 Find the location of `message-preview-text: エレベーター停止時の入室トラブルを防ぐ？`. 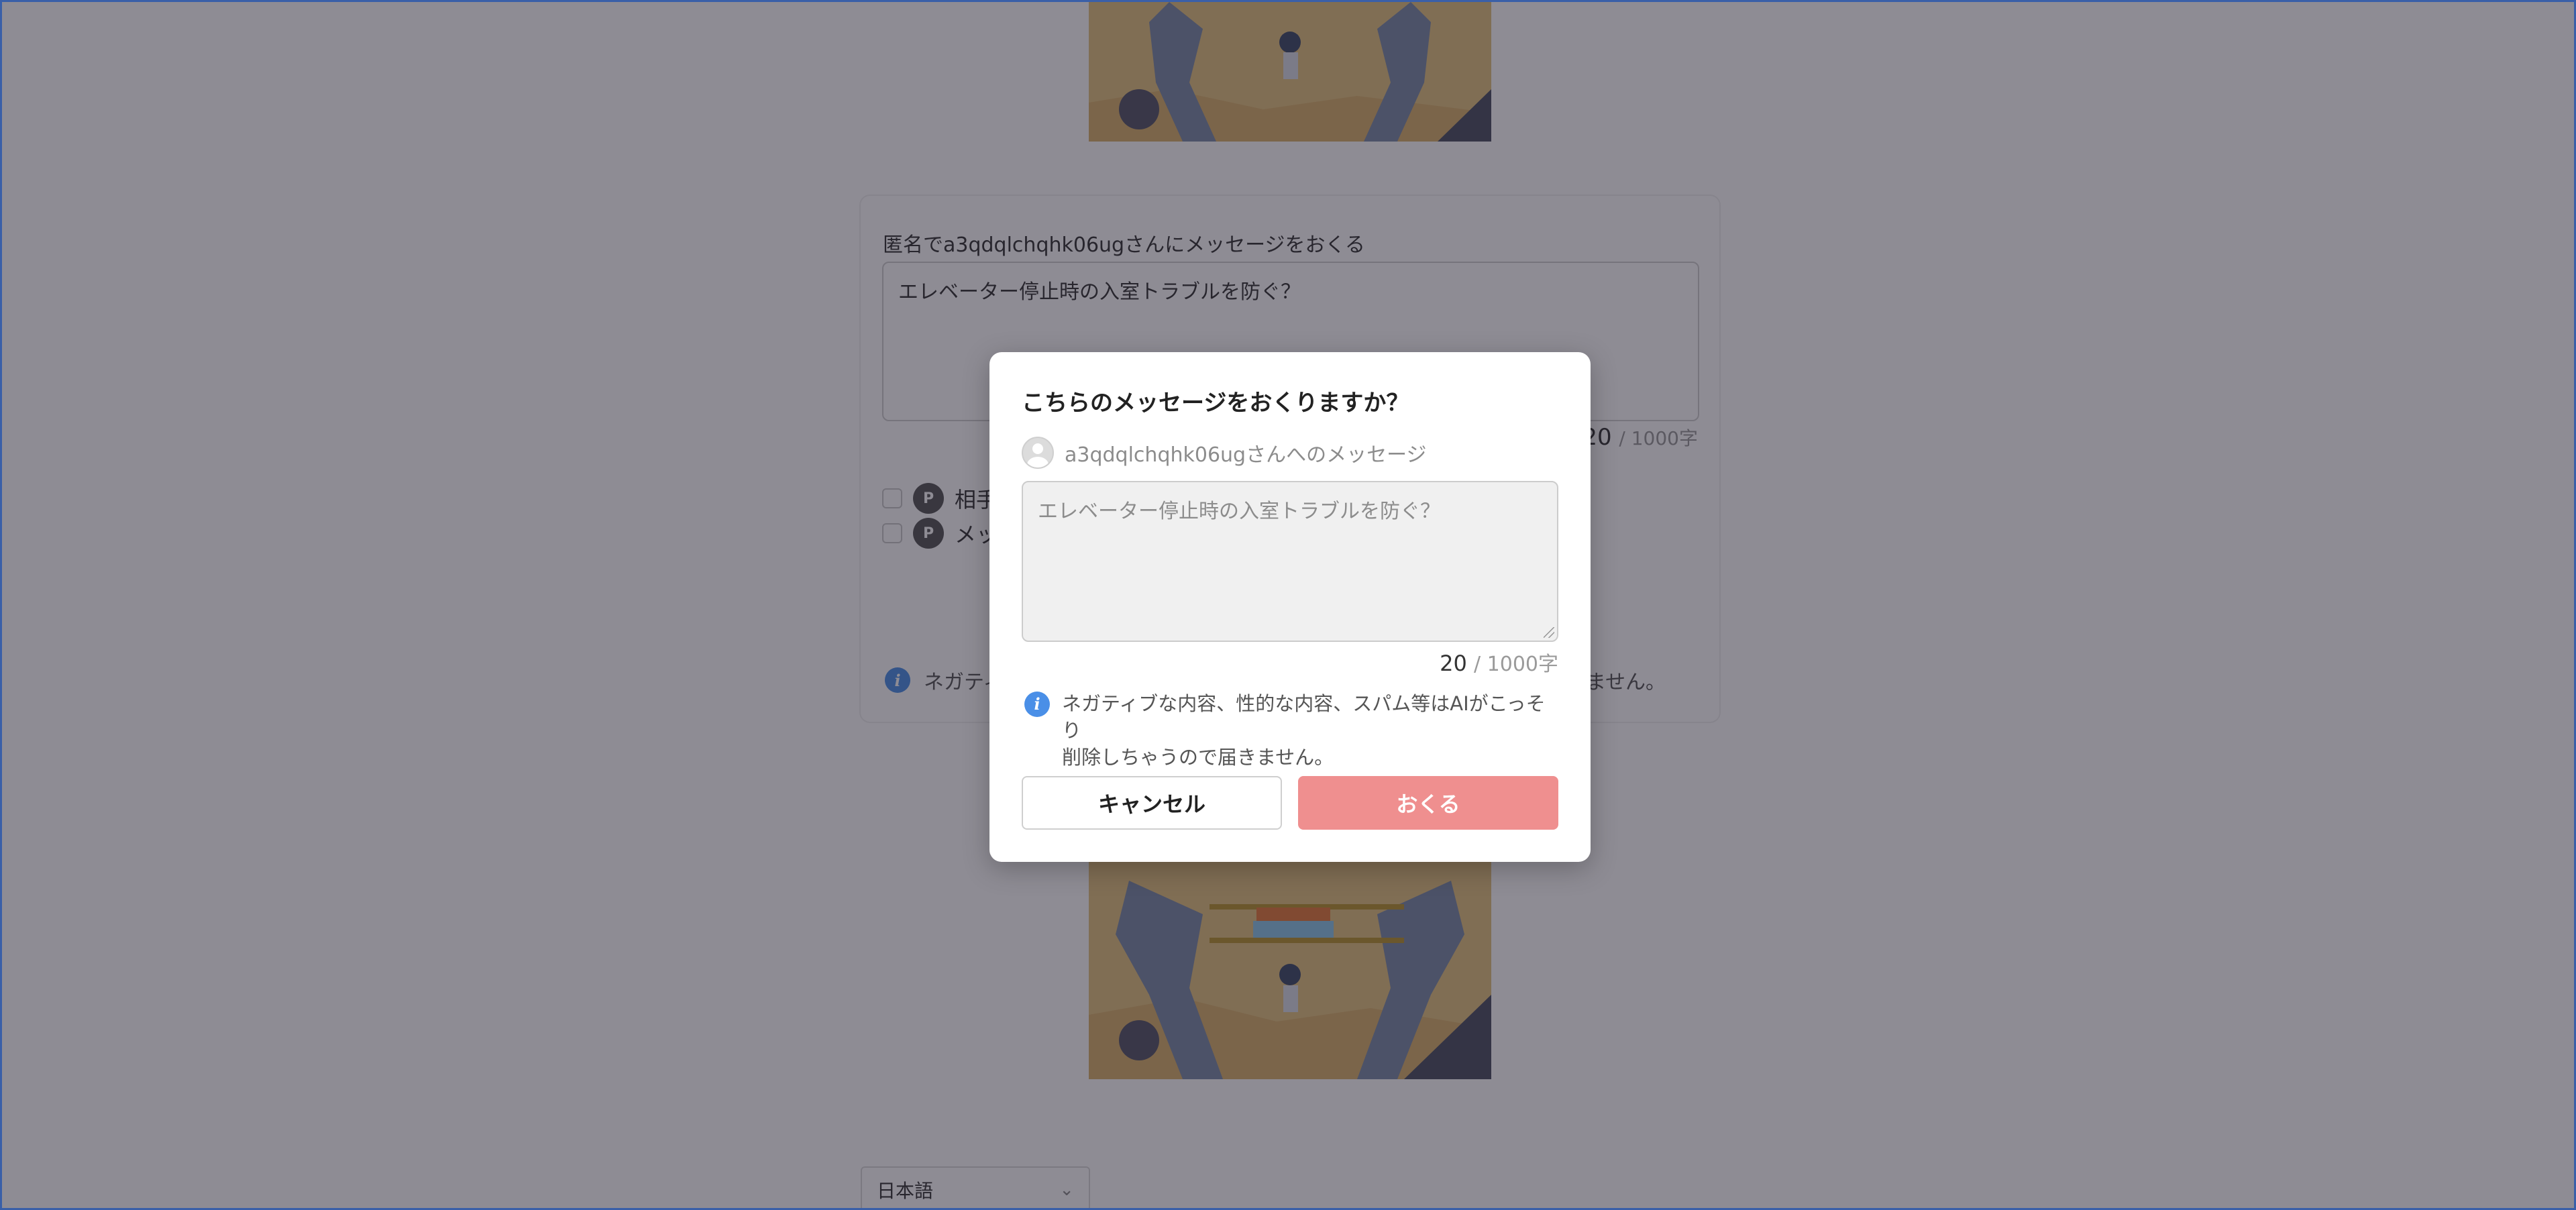

message-preview-text: エレベーター停止時の入室トラブルを防ぐ？ is located at coordinates (1239, 512).